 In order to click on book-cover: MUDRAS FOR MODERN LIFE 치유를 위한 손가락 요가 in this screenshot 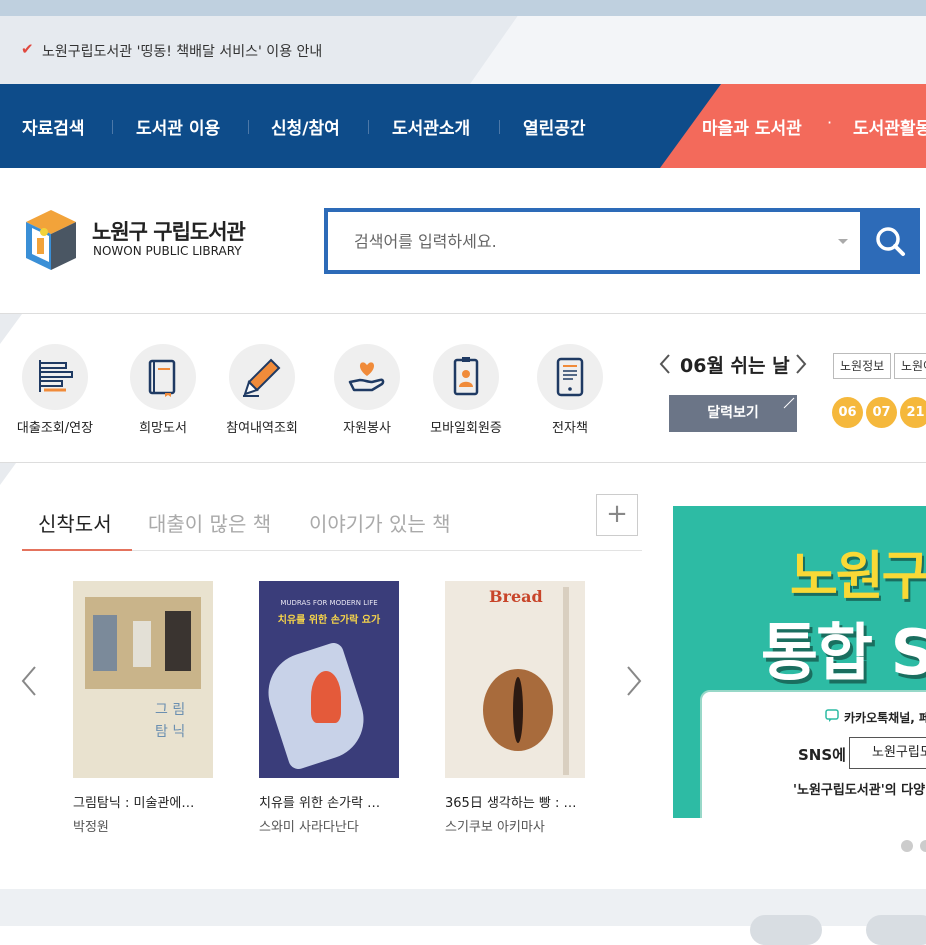, I will do `click(329, 679)`.